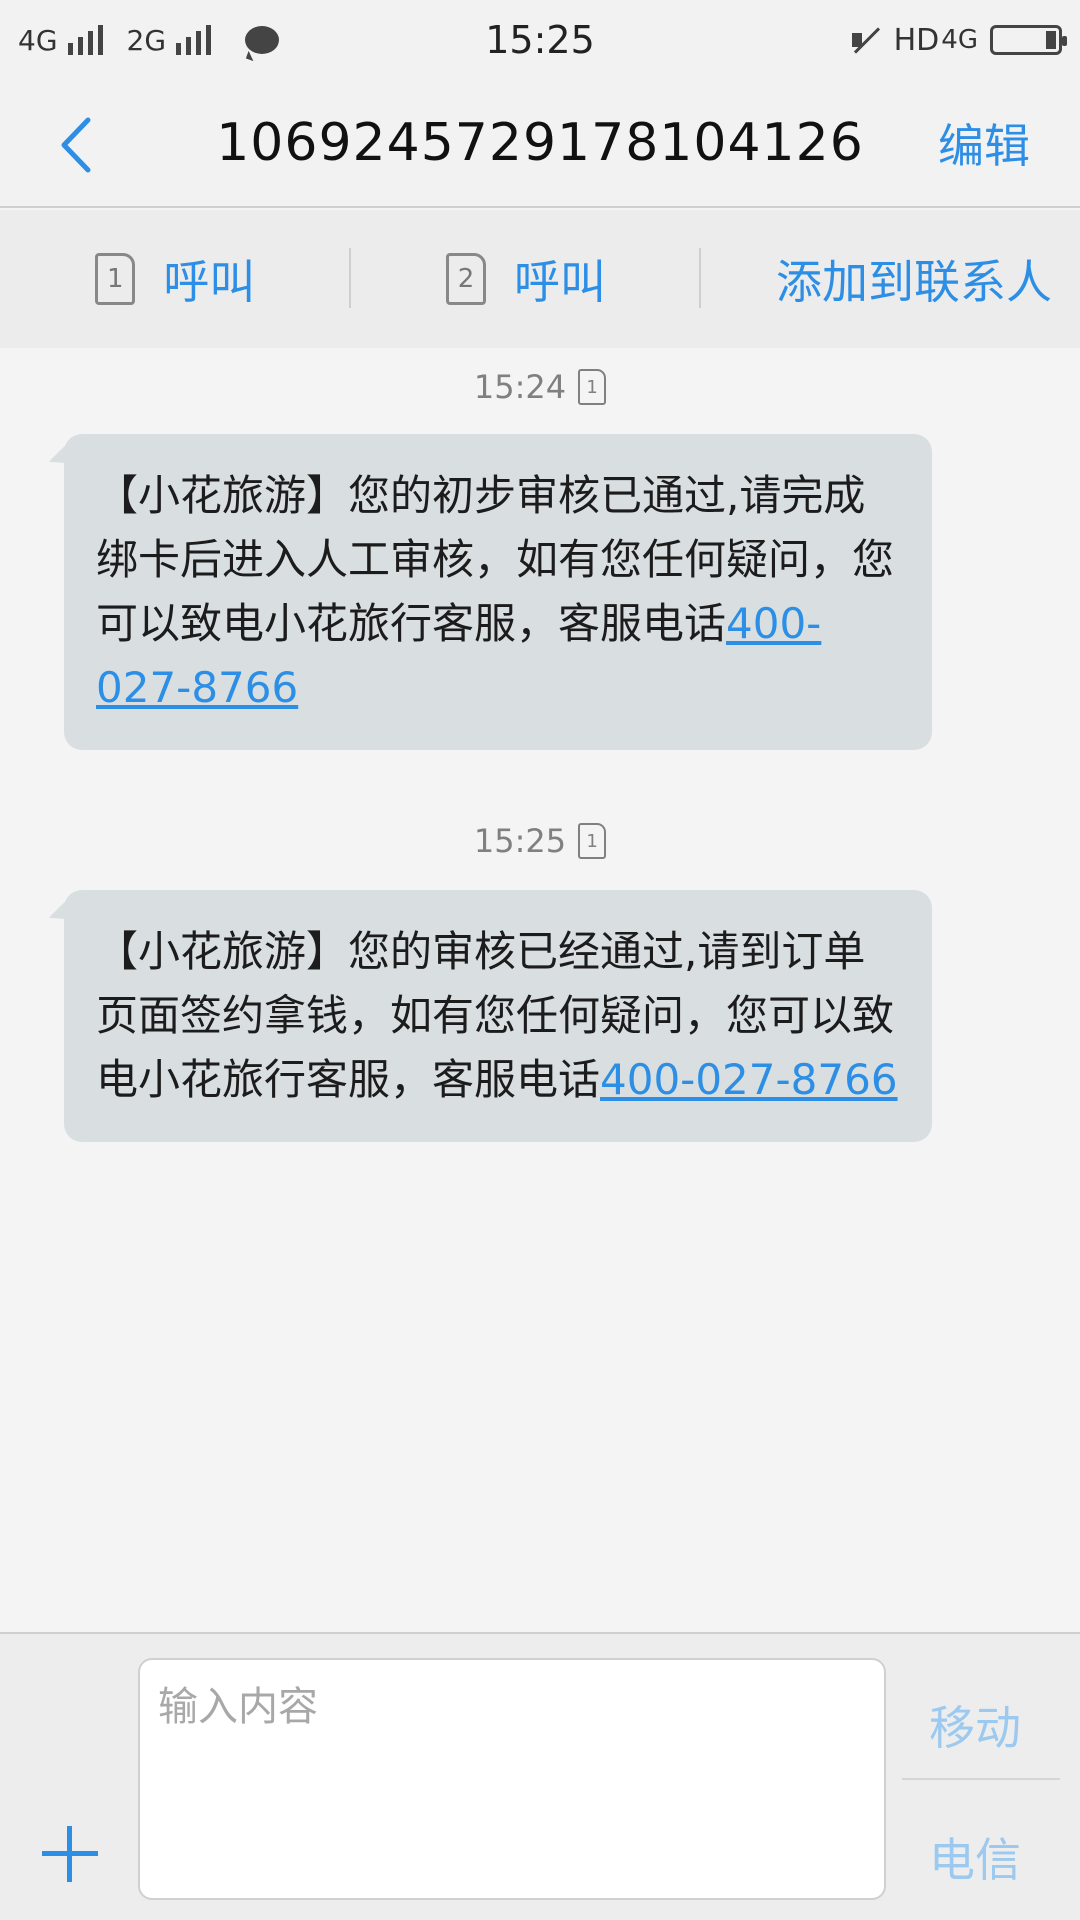  Describe the element at coordinates (981, 1779) in the screenshot. I see `send-divider` at that location.